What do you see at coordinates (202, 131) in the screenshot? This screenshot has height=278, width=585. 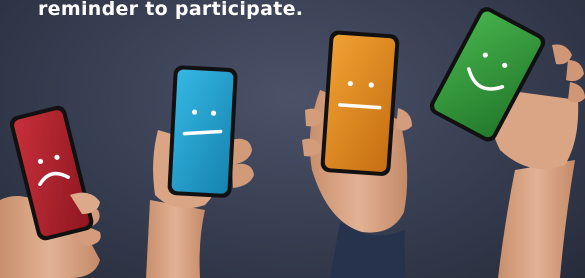 I see `phone-blue-neutral` at bounding box center [202, 131].